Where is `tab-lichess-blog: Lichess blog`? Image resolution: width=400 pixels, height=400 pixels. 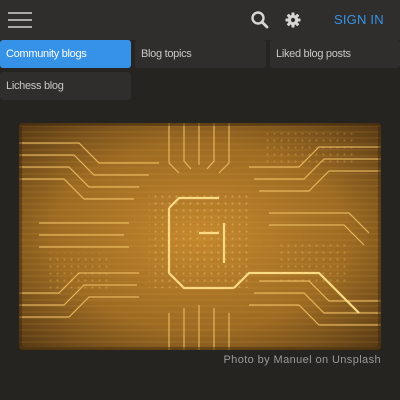 tab-lichess-blog: Lichess blog is located at coordinates (65, 86).